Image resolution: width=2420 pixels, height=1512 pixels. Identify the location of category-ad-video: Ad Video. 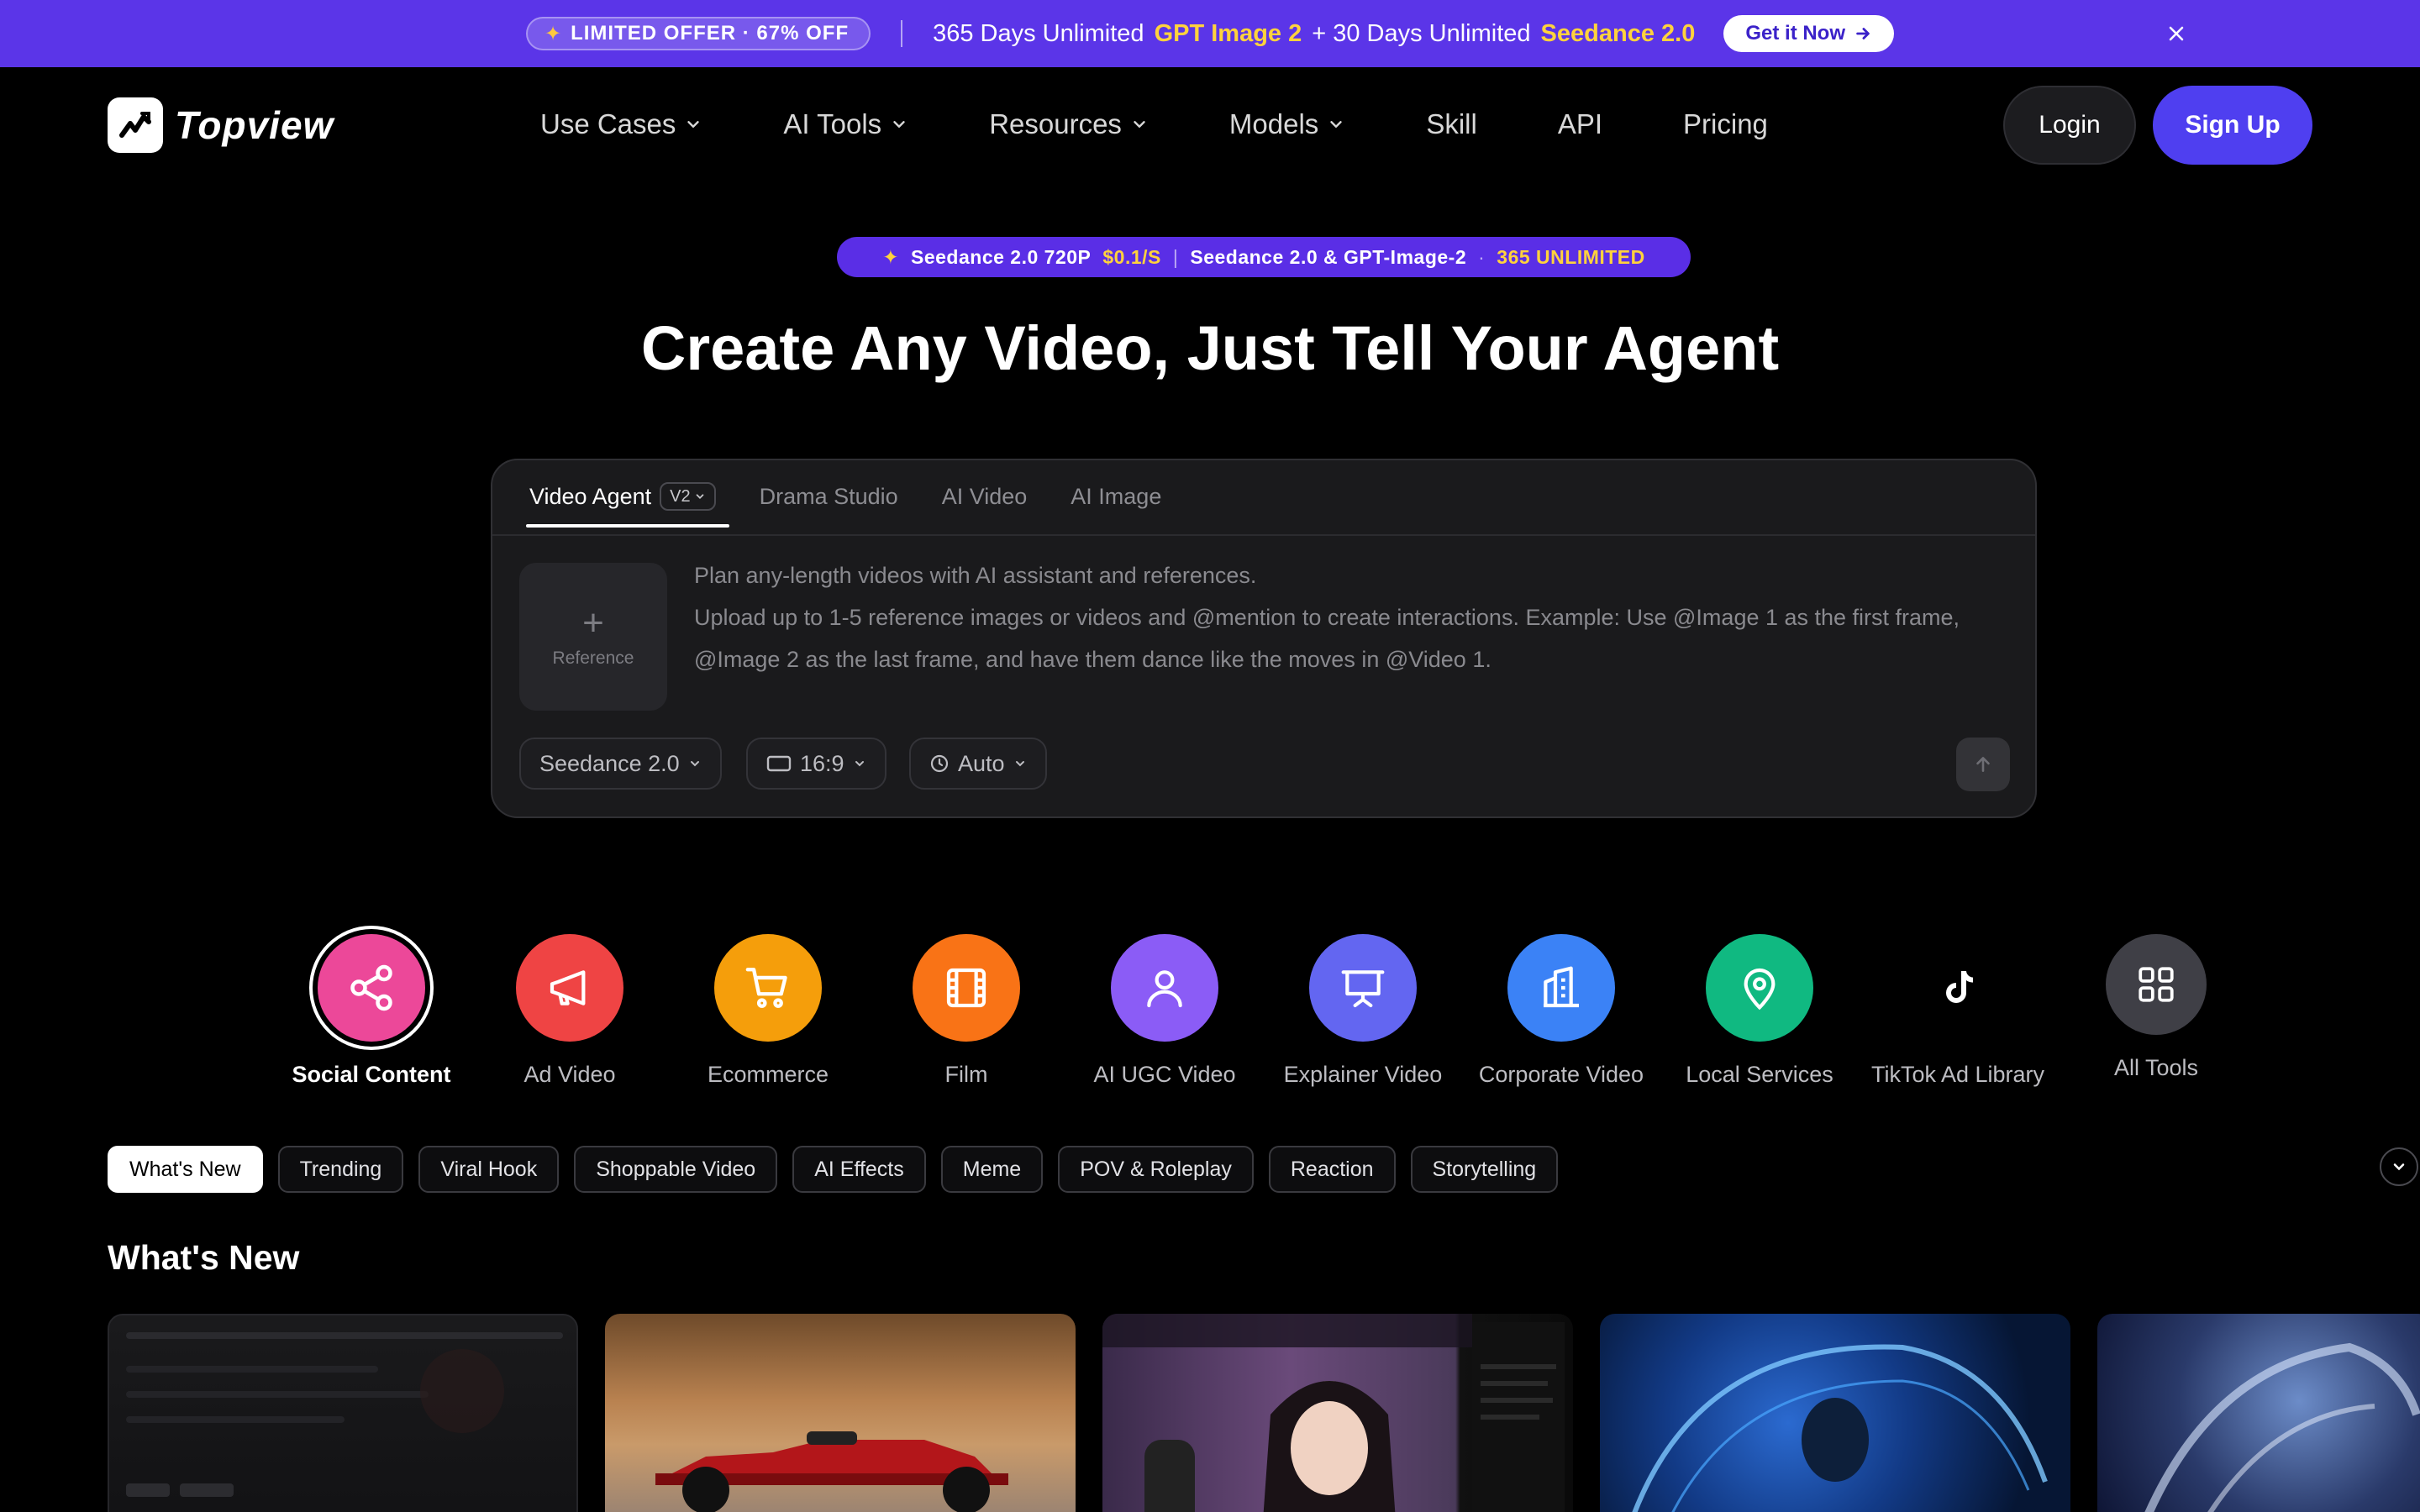
(570, 1011).